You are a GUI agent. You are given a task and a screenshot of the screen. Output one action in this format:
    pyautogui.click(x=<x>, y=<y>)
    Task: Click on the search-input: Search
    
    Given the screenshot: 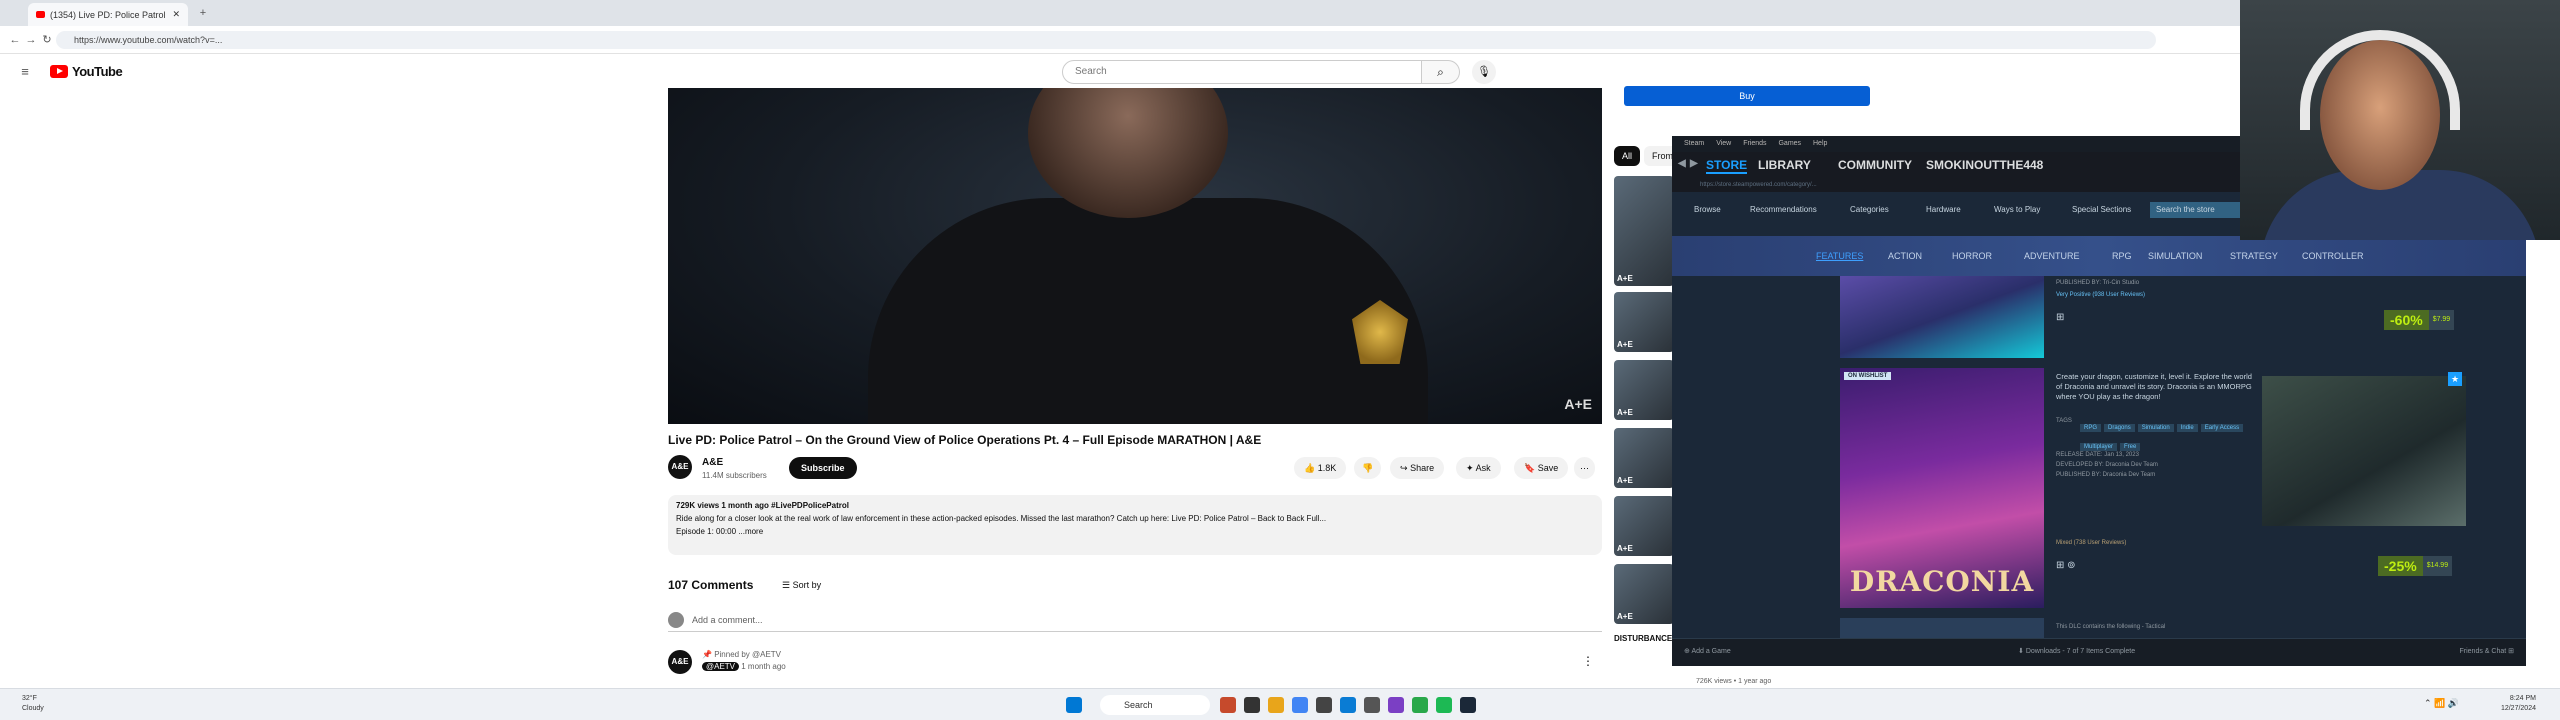 What is the action you would take?
    pyautogui.click(x=1242, y=72)
    